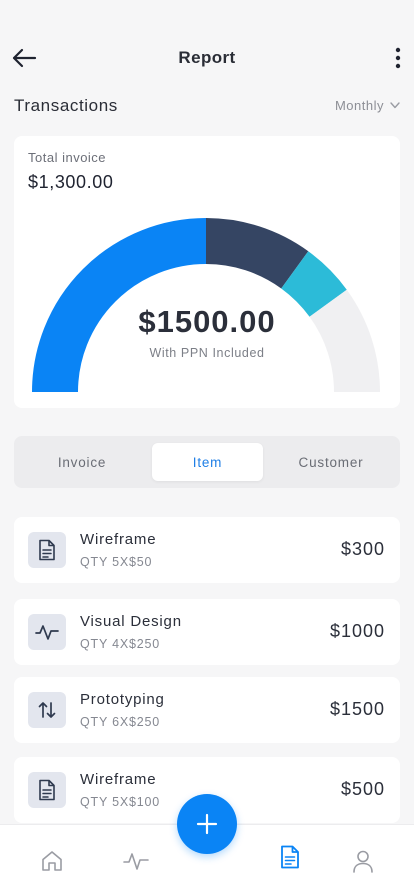 Image resolution: width=414 pixels, height=896 pixels. What do you see at coordinates (207, 107) in the screenshot?
I see `transactions-header: Transactions Monthly` at bounding box center [207, 107].